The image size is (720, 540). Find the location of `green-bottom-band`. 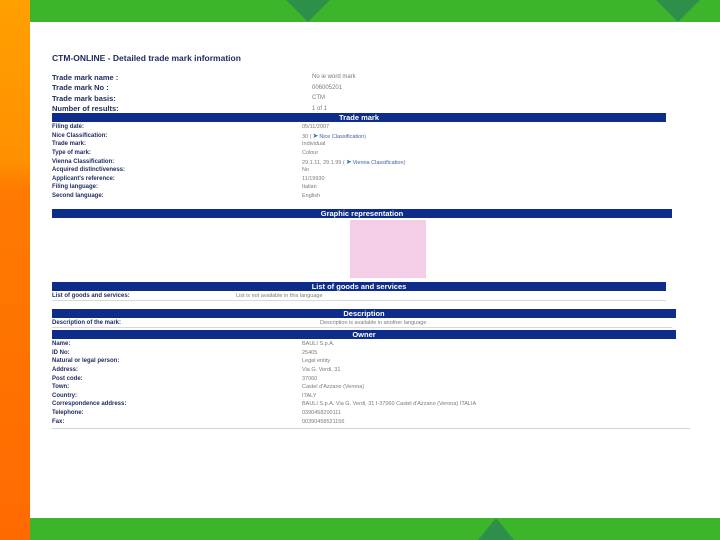

green-bottom-band is located at coordinates (375, 529).